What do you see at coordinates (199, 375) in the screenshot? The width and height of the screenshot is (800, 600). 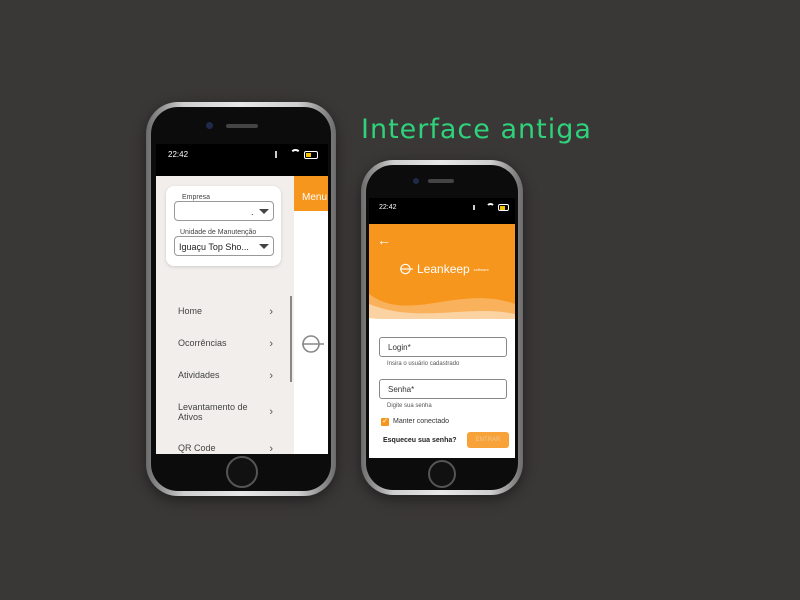 I see `menu-item-label: Atividades` at bounding box center [199, 375].